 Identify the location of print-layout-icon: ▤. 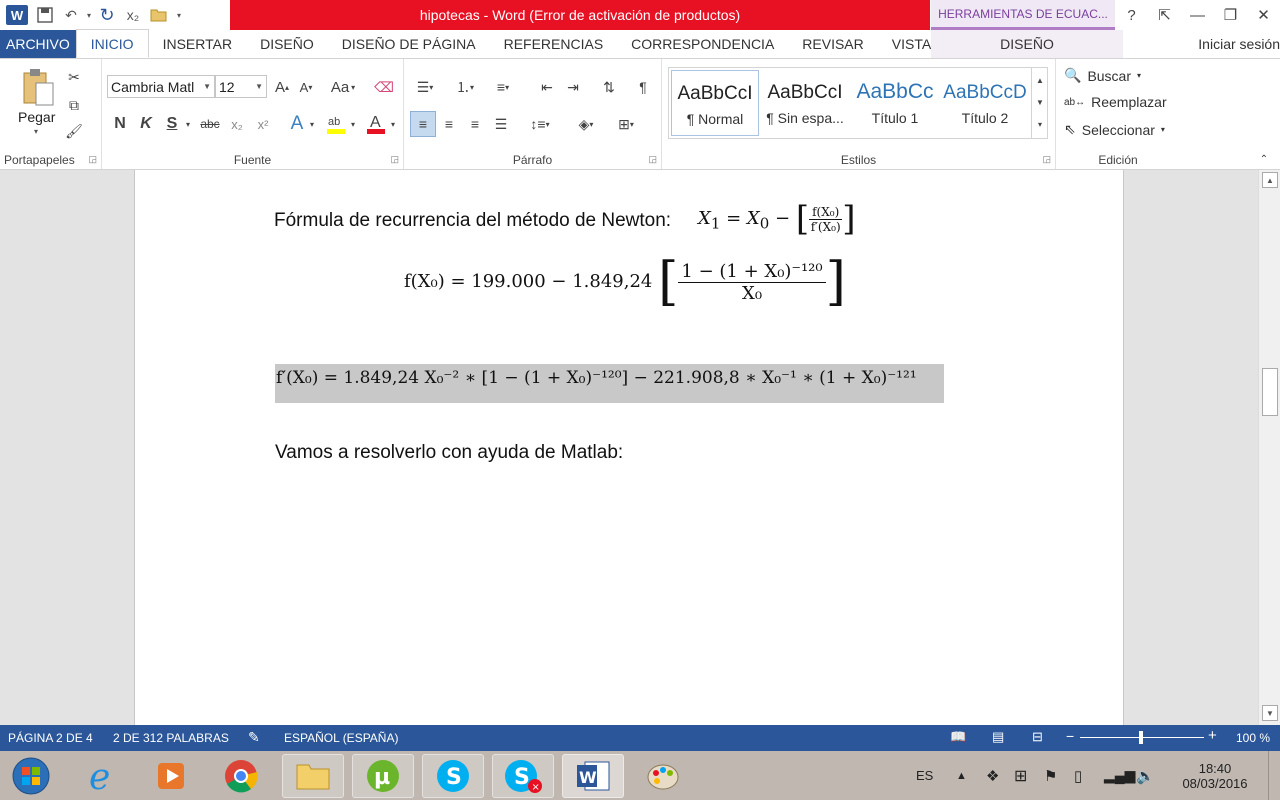
(998, 737).